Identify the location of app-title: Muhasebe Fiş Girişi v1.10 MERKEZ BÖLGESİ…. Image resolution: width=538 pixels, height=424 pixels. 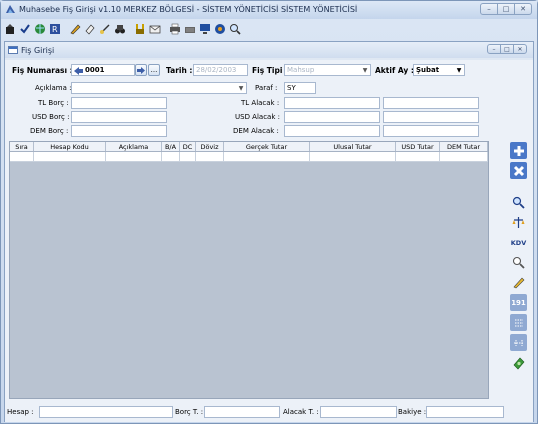
(188, 9).